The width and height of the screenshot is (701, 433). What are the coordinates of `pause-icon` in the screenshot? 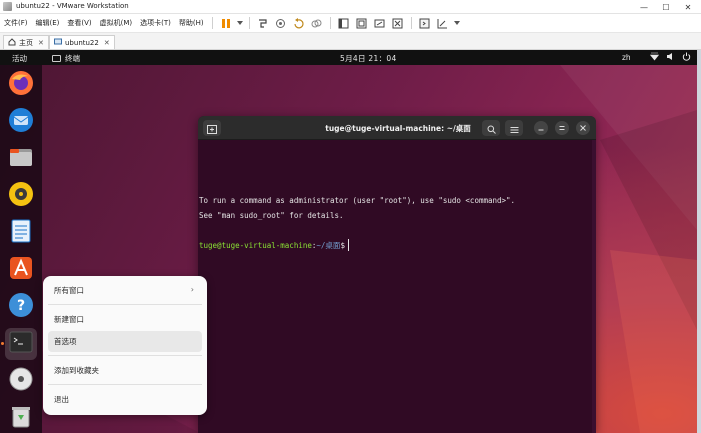 It's located at (226, 23).